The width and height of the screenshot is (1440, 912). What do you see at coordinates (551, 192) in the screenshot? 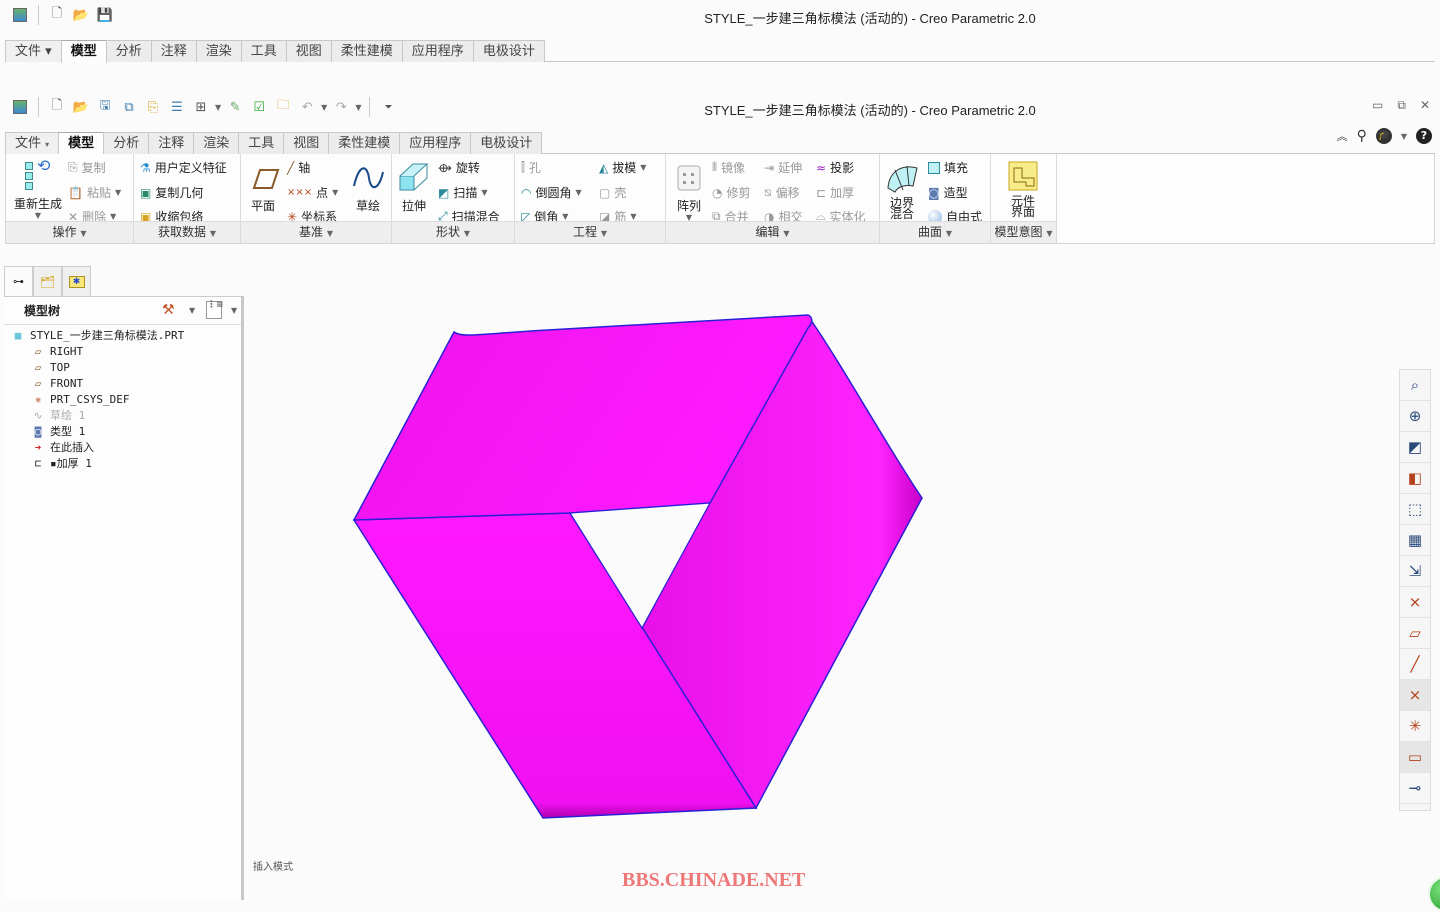
I see `round-button: ◠ 倒圆角 ▼` at bounding box center [551, 192].